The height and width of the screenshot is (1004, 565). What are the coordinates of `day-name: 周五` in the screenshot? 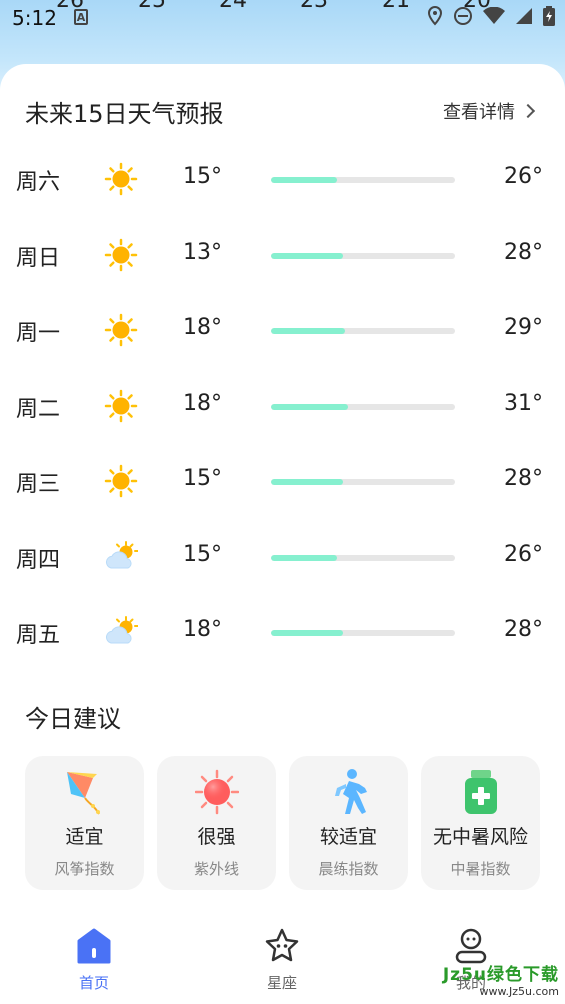 It's located at (38, 635).